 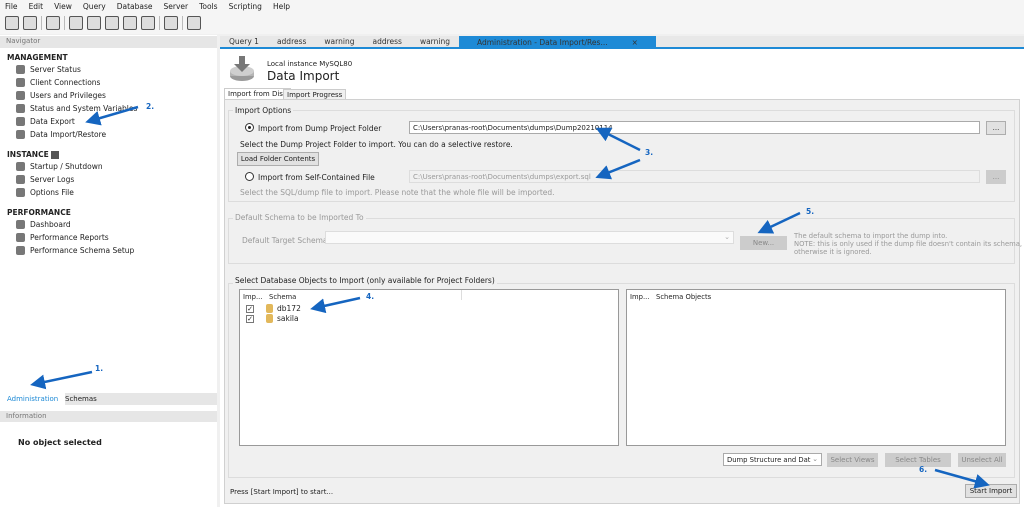 I want to click on annotation-4: 4., so click(x=370, y=296).